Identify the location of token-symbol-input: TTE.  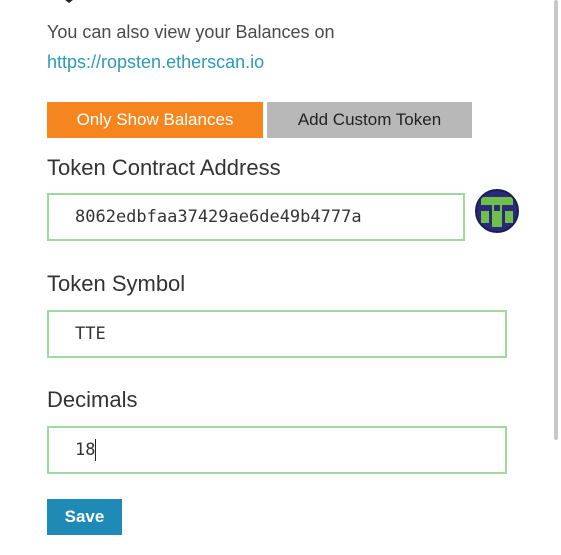
(277, 334).